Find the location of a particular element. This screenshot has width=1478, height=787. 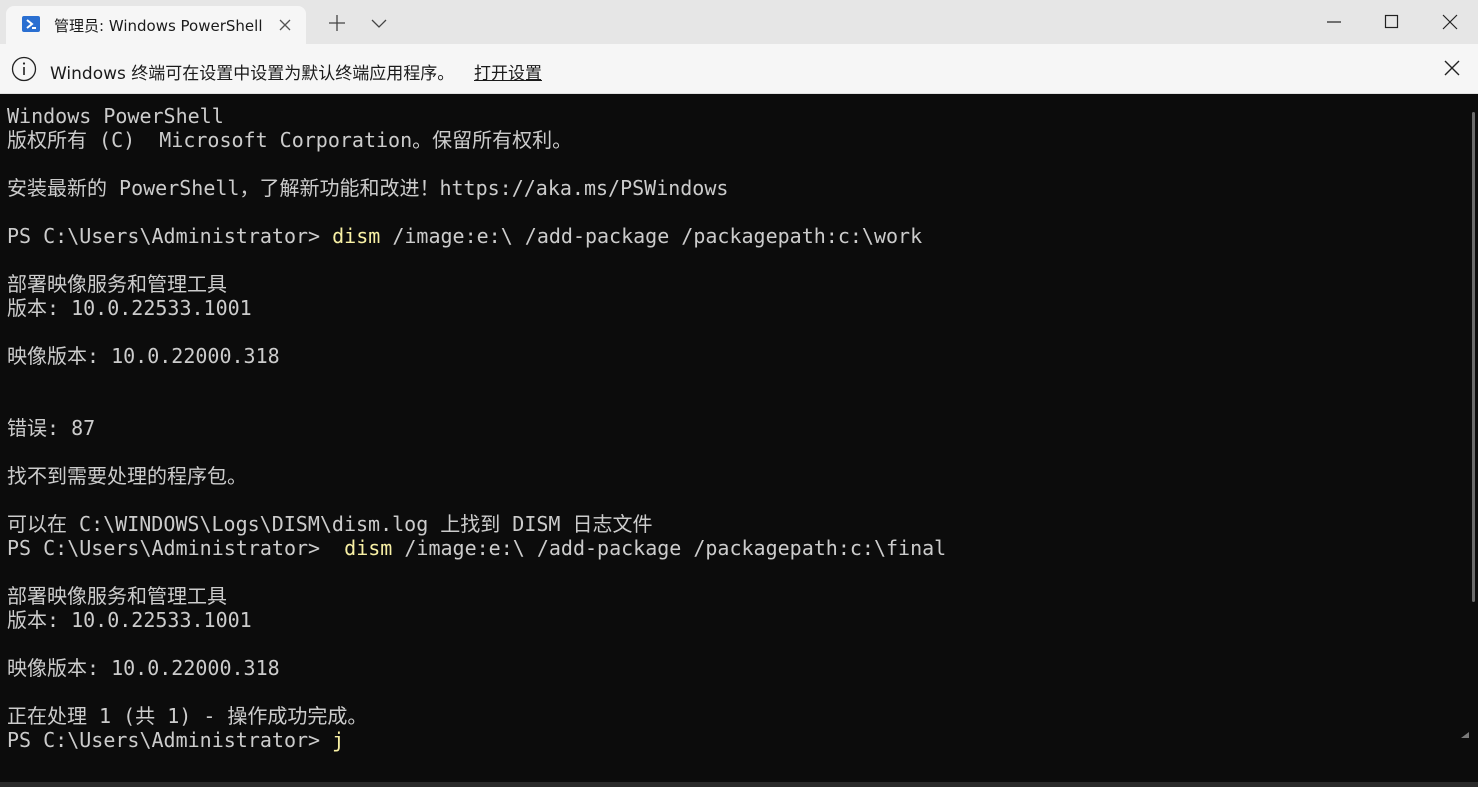

scrollbar is located at coordinates (1473, 357).